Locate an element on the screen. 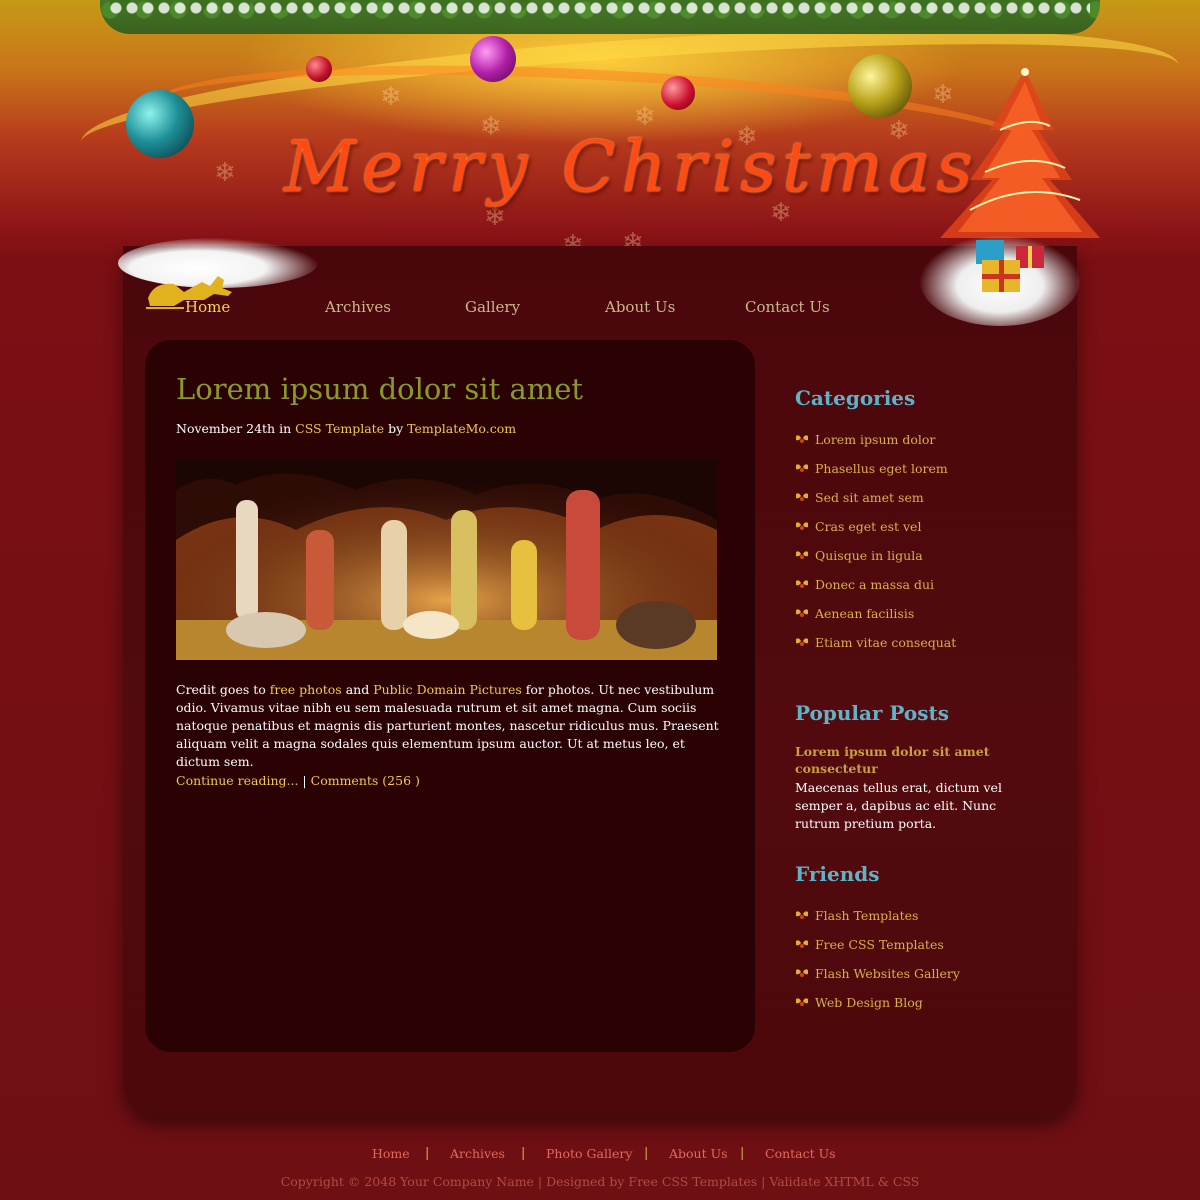 Image resolution: width=1200 pixels, height=1200 pixels. category-link: Quisque in ligula is located at coordinates (869, 555).